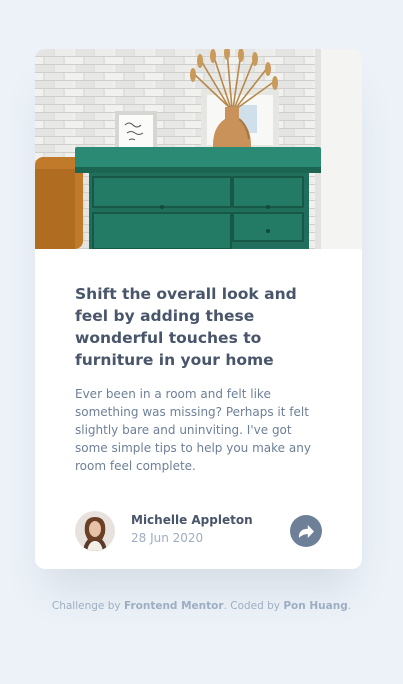 The image size is (403, 684). What do you see at coordinates (95, 531) in the screenshot?
I see `avatar` at bounding box center [95, 531].